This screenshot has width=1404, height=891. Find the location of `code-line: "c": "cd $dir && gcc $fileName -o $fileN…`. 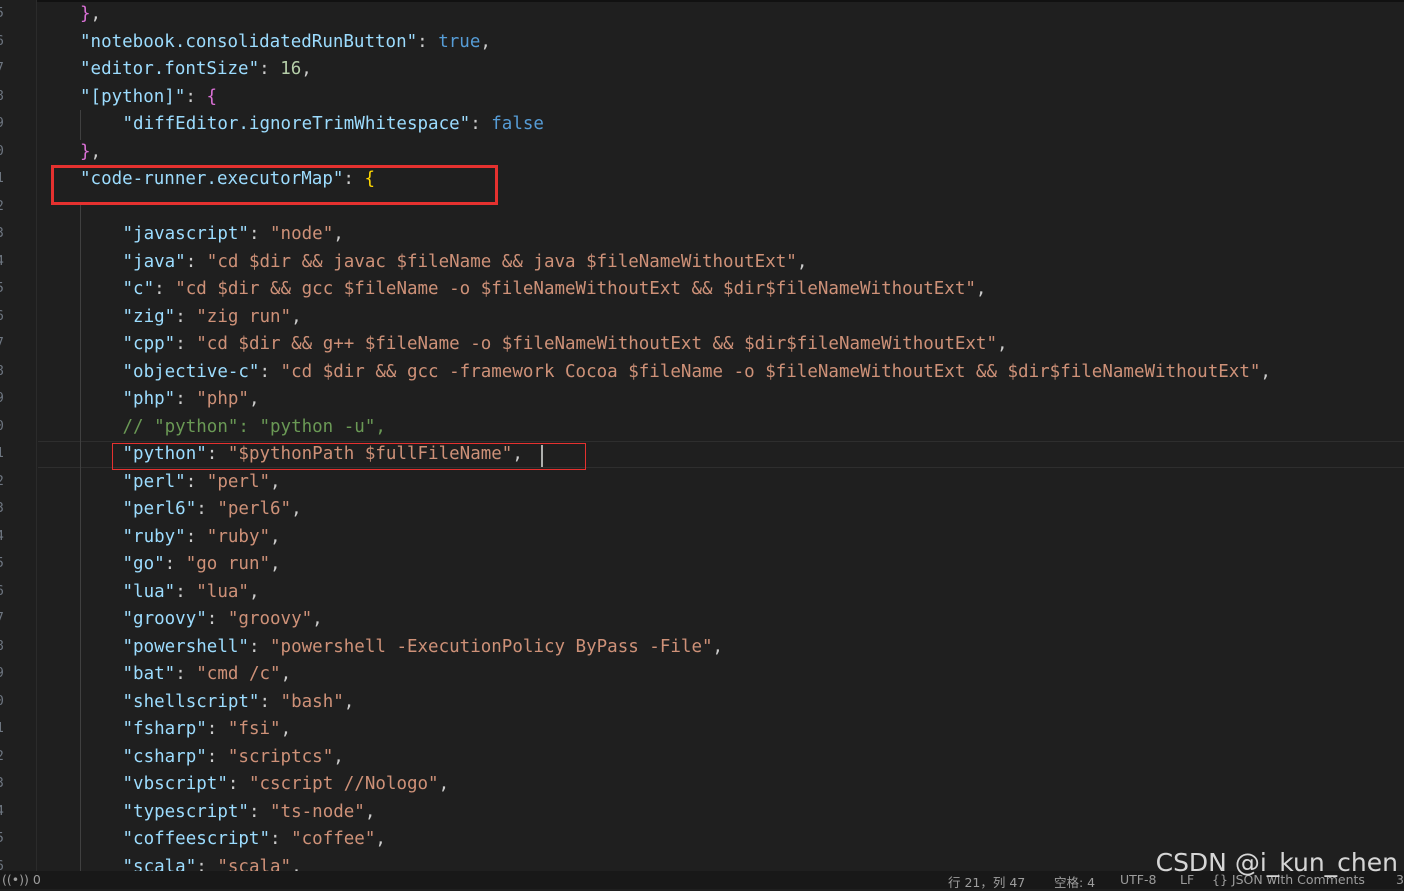

code-line: "c": "cd $dir && gcc $fileName -o $fileN… is located at coordinates (721, 289).